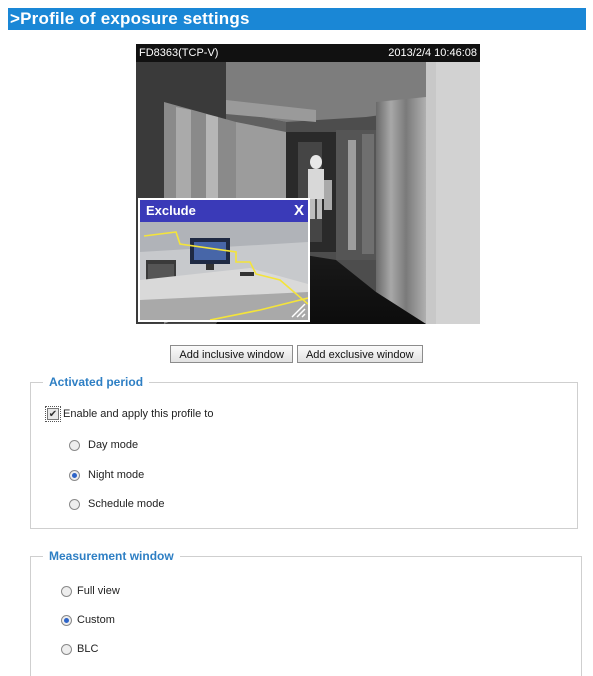 This screenshot has width=593, height=676. Describe the element at coordinates (96, 382) in the screenshot. I see `activated-period-legend: Activated period` at that location.